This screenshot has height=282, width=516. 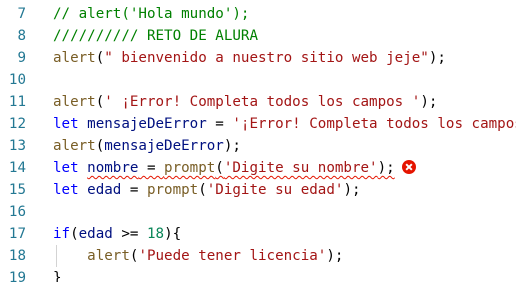 I want to click on token-cmt: ////////// RETO DE ALURA, so click(x=155, y=36).